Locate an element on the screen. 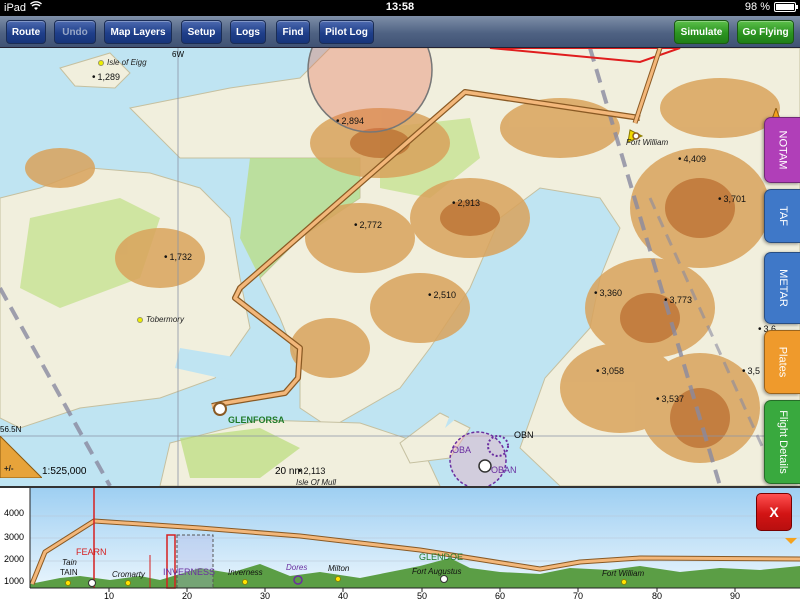 The height and width of the screenshot is (600, 800). route-button: Route is located at coordinates (26, 32).